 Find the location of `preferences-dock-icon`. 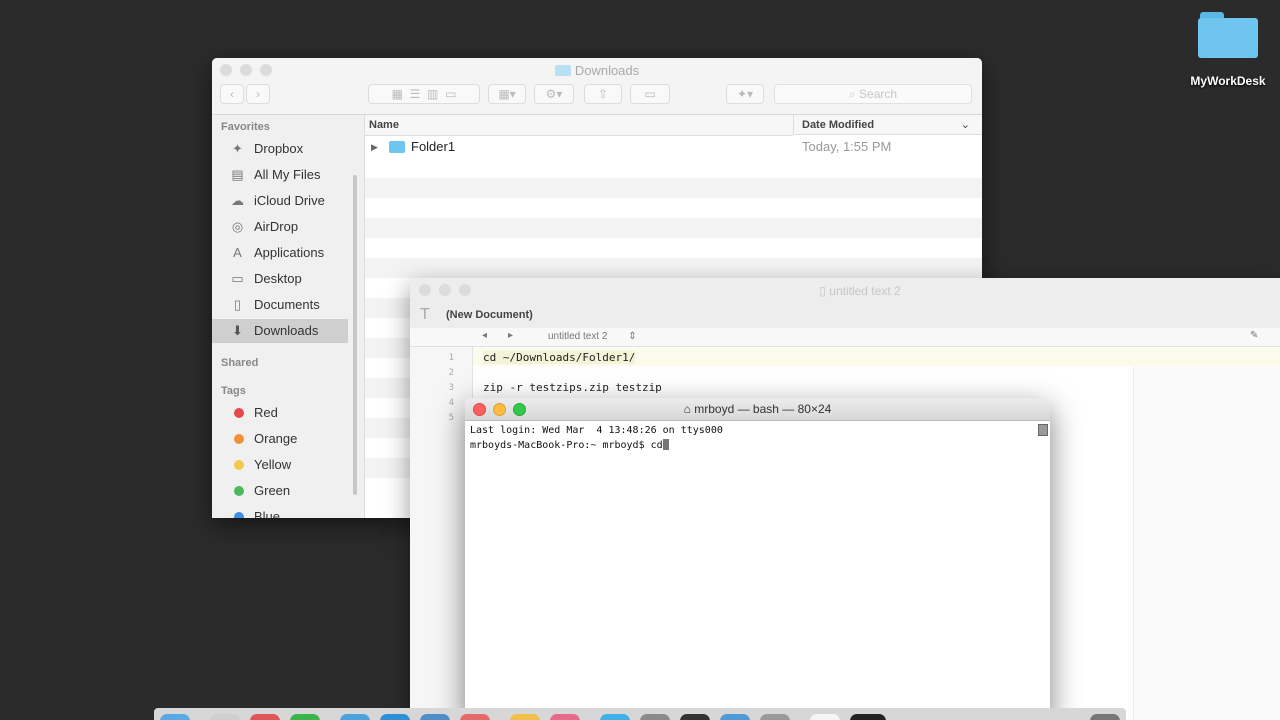

preferences-dock-icon is located at coordinates (655, 717).